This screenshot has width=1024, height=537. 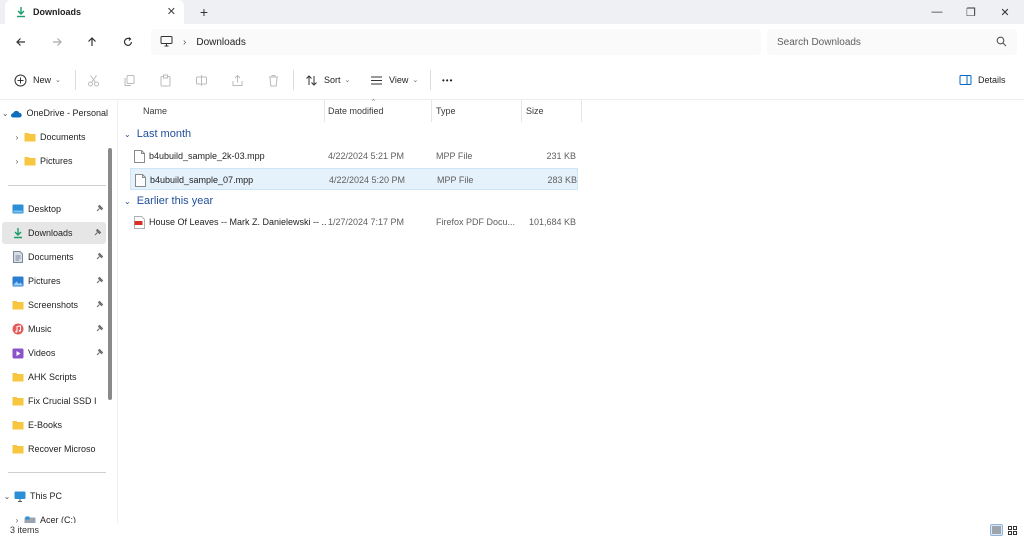 What do you see at coordinates (54, 161) in the screenshot?
I see `sidebar-item-onedrive-pictures: › Pictures` at bounding box center [54, 161].